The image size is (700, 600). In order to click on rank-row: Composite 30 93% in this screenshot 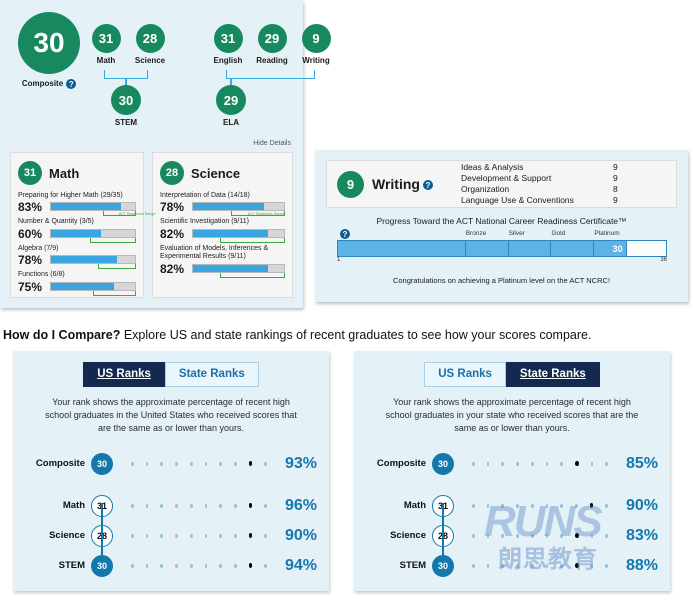, I will do `click(171, 464)`.